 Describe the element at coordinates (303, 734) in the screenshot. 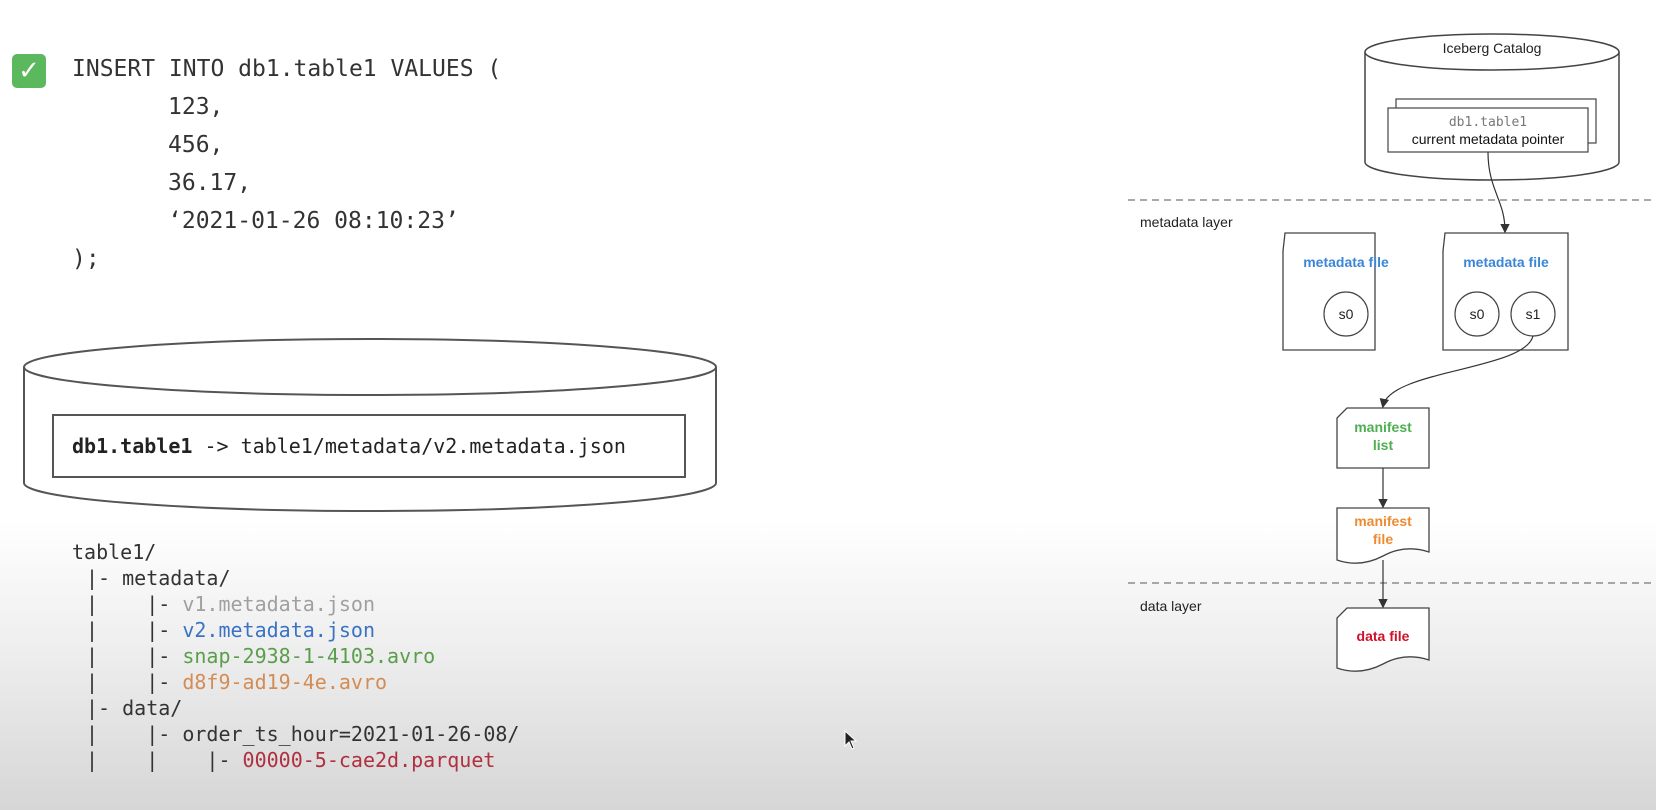

I see `tree-partition-dir: | |- order_ts_hour=2021-01-26-08/` at that location.